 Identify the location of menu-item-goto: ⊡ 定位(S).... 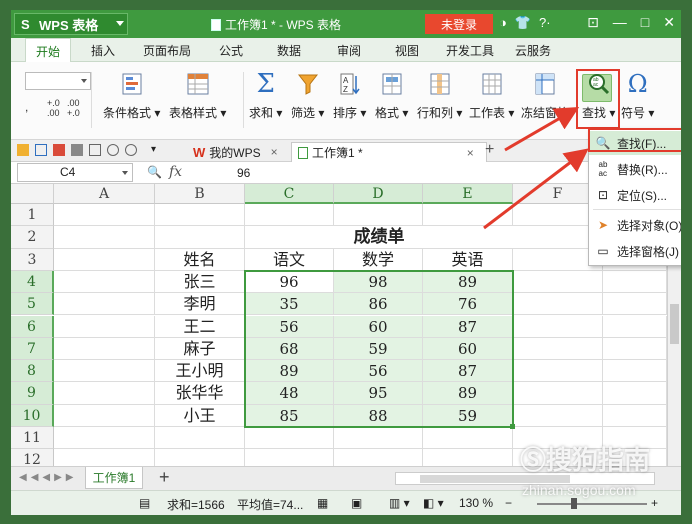
(635, 195).